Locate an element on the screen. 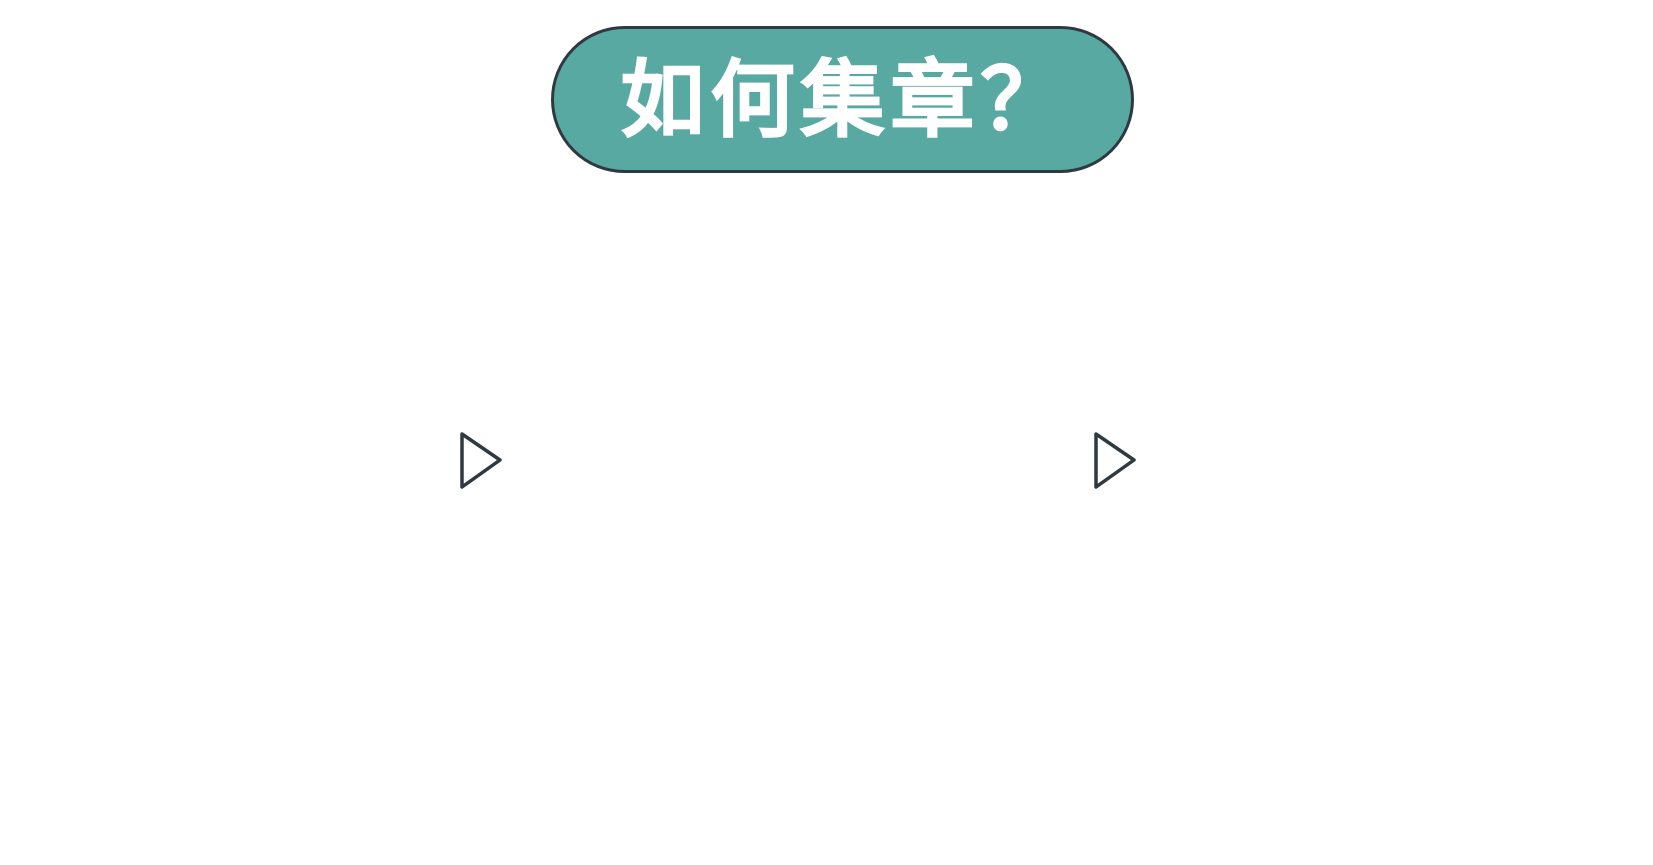 This screenshot has height=865, width=1653. left-play-icon is located at coordinates (481, 461).